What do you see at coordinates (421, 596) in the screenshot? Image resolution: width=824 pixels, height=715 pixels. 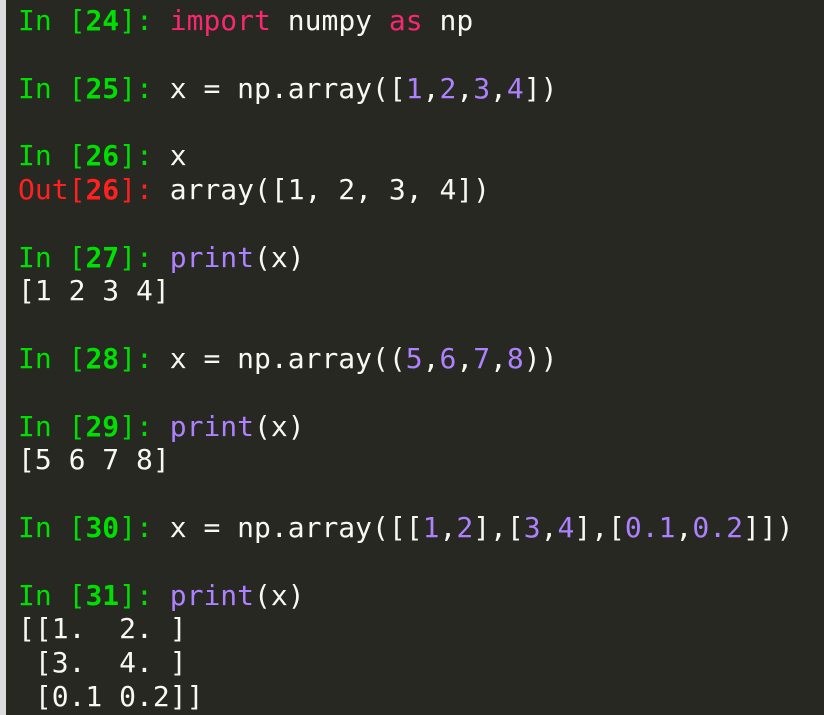 I see `input-line: In [31]: print(x)` at bounding box center [421, 596].